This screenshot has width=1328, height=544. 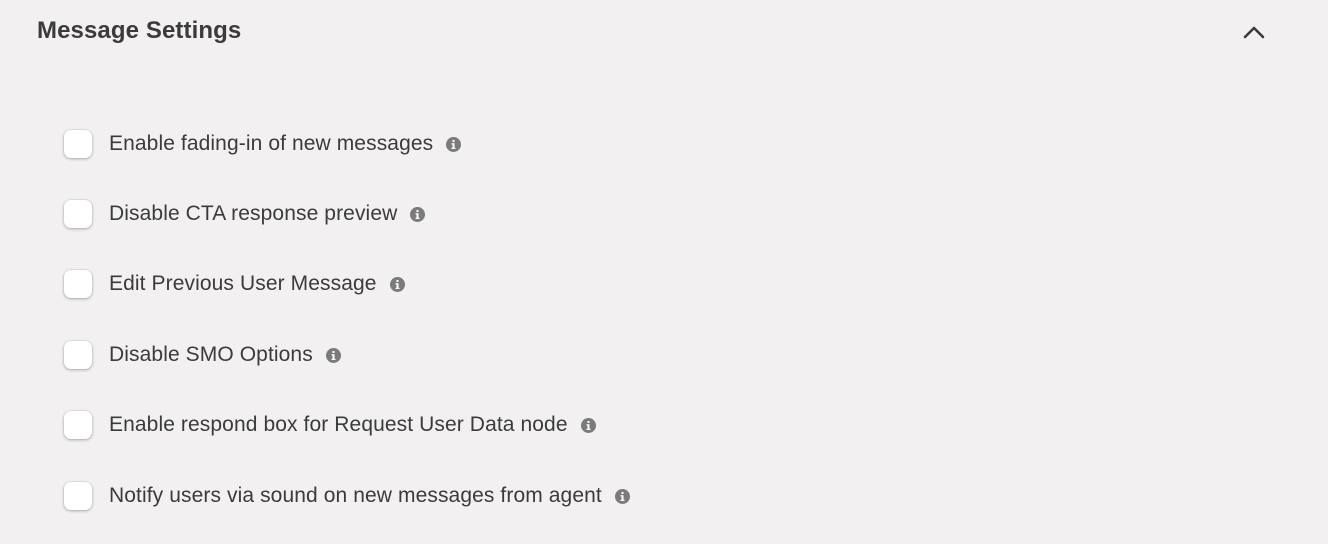 What do you see at coordinates (211, 354) in the screenshot?
I see `setting-label: Disable SMO Options` at bounding box center [211, 354].